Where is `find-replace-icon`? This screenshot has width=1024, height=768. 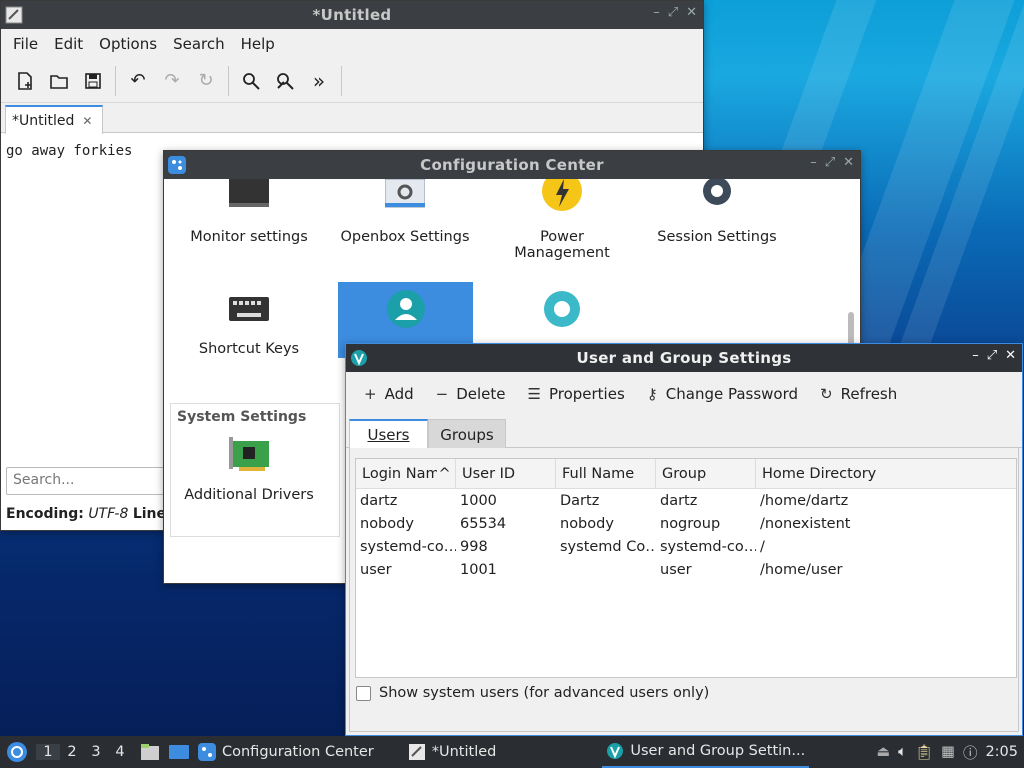
find-replace-icon is located at coordinates (285, 81).